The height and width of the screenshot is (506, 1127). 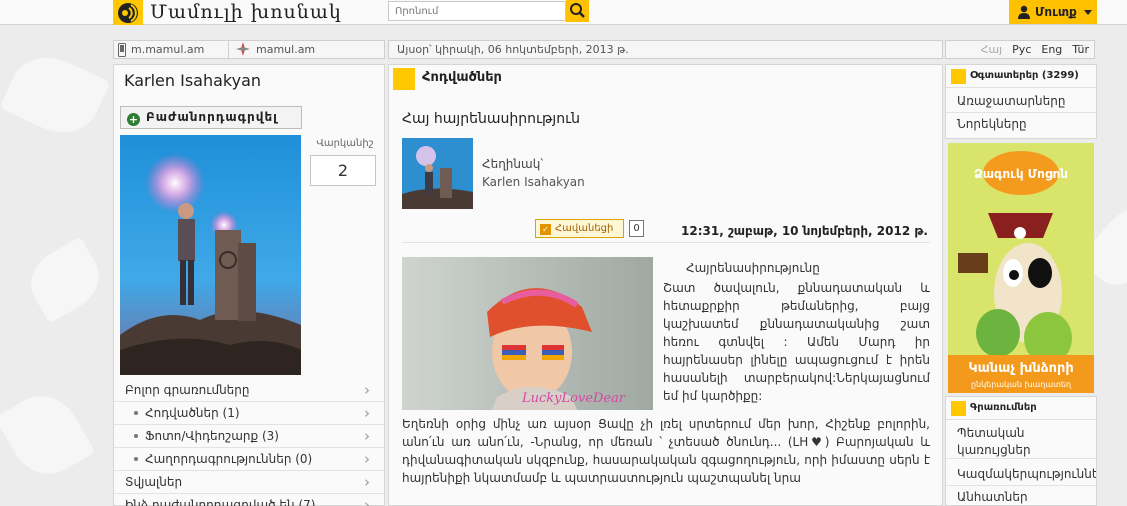 I want to click on posts-organizations-link: Կազմակերպություններ, so click(x=1021, y=474).